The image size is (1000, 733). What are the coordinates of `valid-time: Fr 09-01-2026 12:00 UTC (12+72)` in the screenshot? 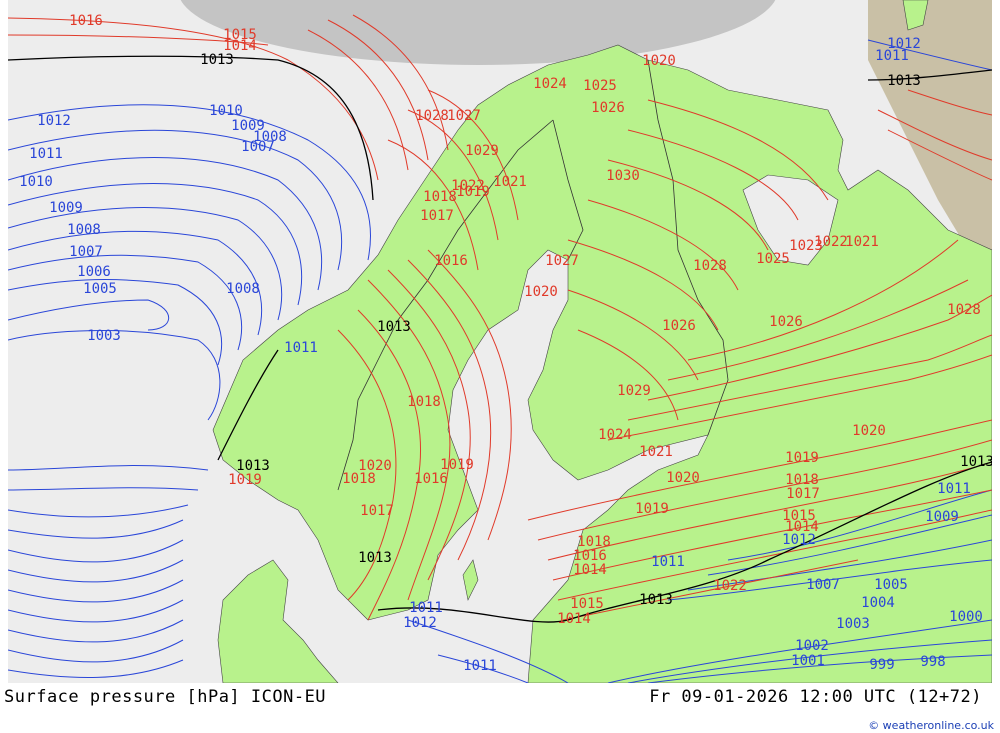 It's located at (815, 697).